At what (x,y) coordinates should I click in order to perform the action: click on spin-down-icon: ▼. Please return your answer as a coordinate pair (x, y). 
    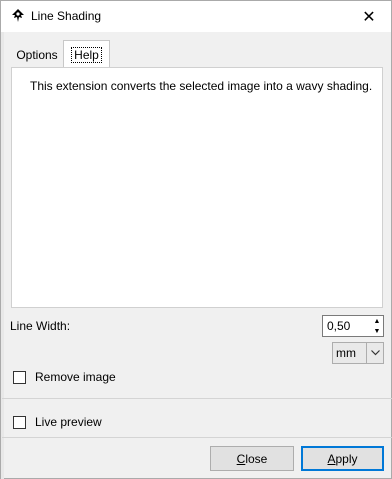
    Looking at the image, I should click on (377, 331).